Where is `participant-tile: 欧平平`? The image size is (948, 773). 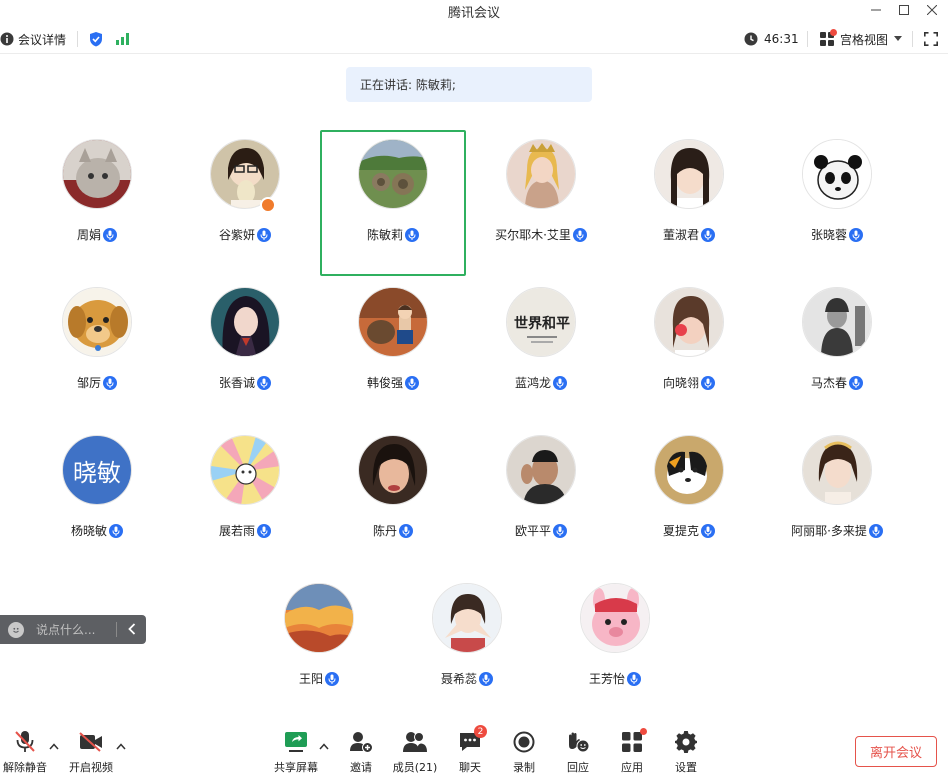 participant-tile: 欧平平 is located at coordinates (541, 499).